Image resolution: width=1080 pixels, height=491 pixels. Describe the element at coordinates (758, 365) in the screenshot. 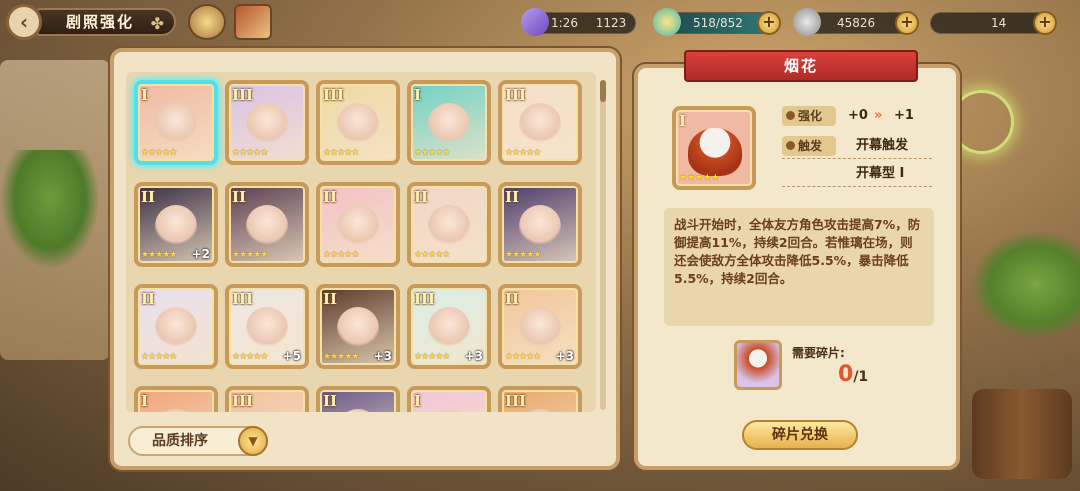

I see `fragment-icon` at that location.